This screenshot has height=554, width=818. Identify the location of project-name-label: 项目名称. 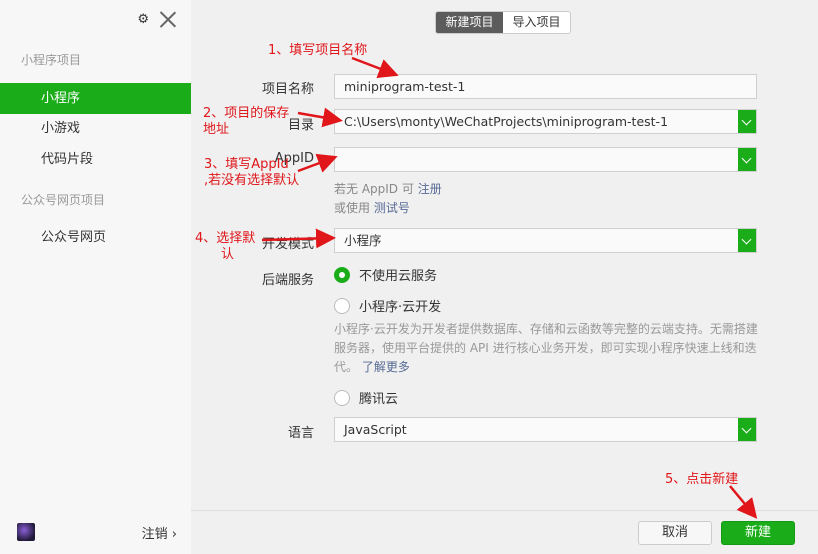
(287, 89).